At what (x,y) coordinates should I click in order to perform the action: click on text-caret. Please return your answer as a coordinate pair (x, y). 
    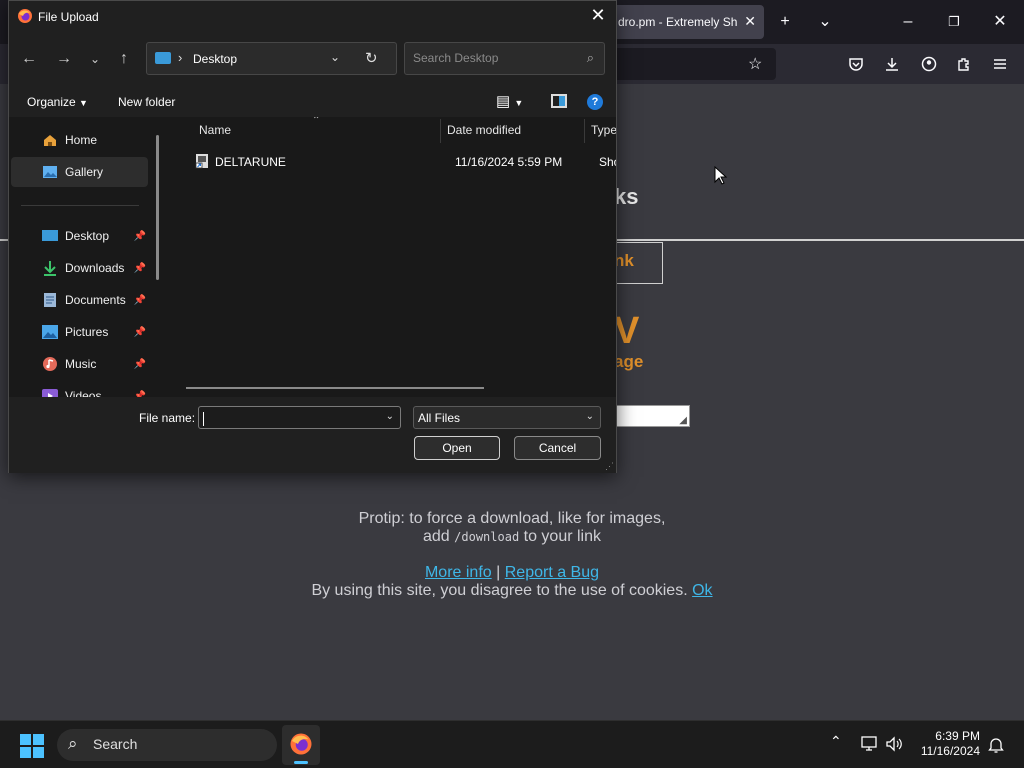
    Looking at the image, I should click on (203, 418).